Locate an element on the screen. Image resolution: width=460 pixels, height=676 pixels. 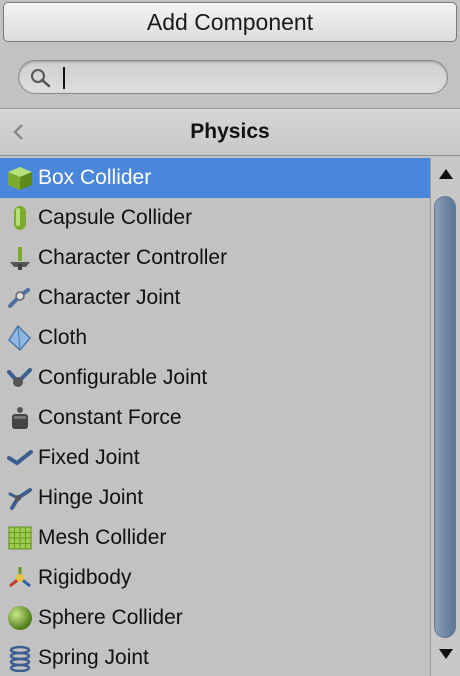
character-controller-icon is located at coordinates (20, 258).